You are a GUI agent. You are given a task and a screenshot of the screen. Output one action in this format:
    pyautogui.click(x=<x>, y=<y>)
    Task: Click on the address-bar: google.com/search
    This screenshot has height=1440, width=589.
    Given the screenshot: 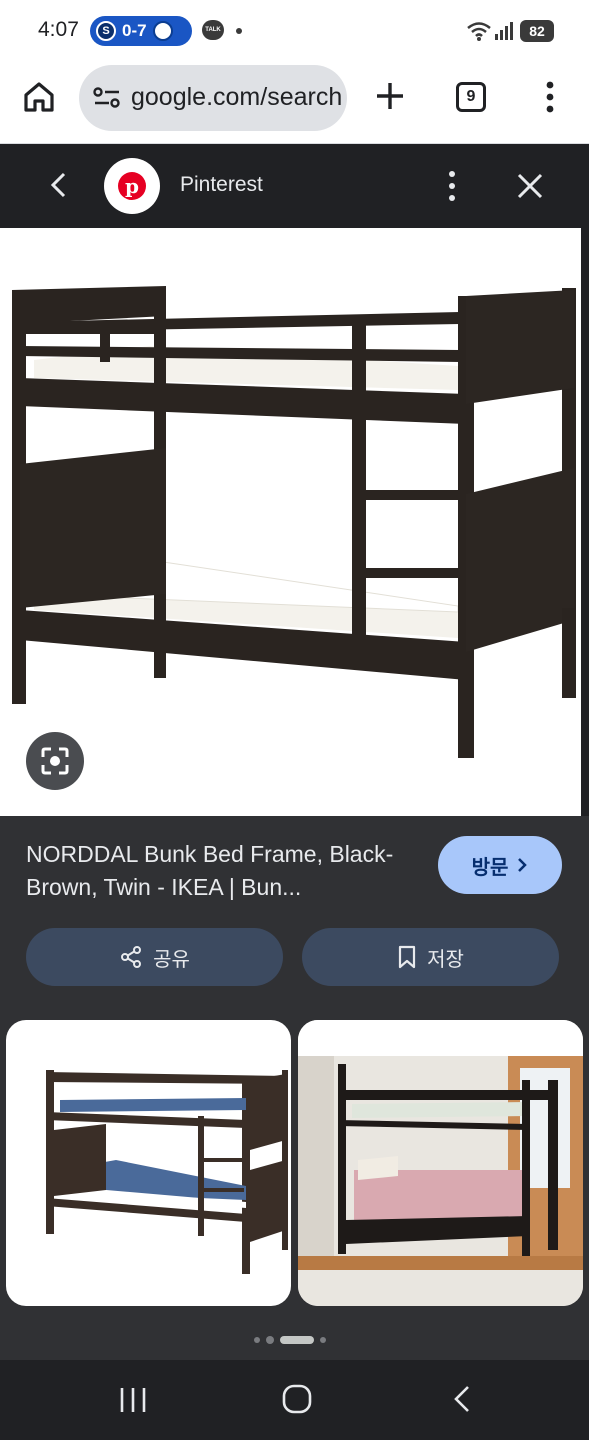 What is the action you would take?
    pyautogui.click(x=213, y=98)
    